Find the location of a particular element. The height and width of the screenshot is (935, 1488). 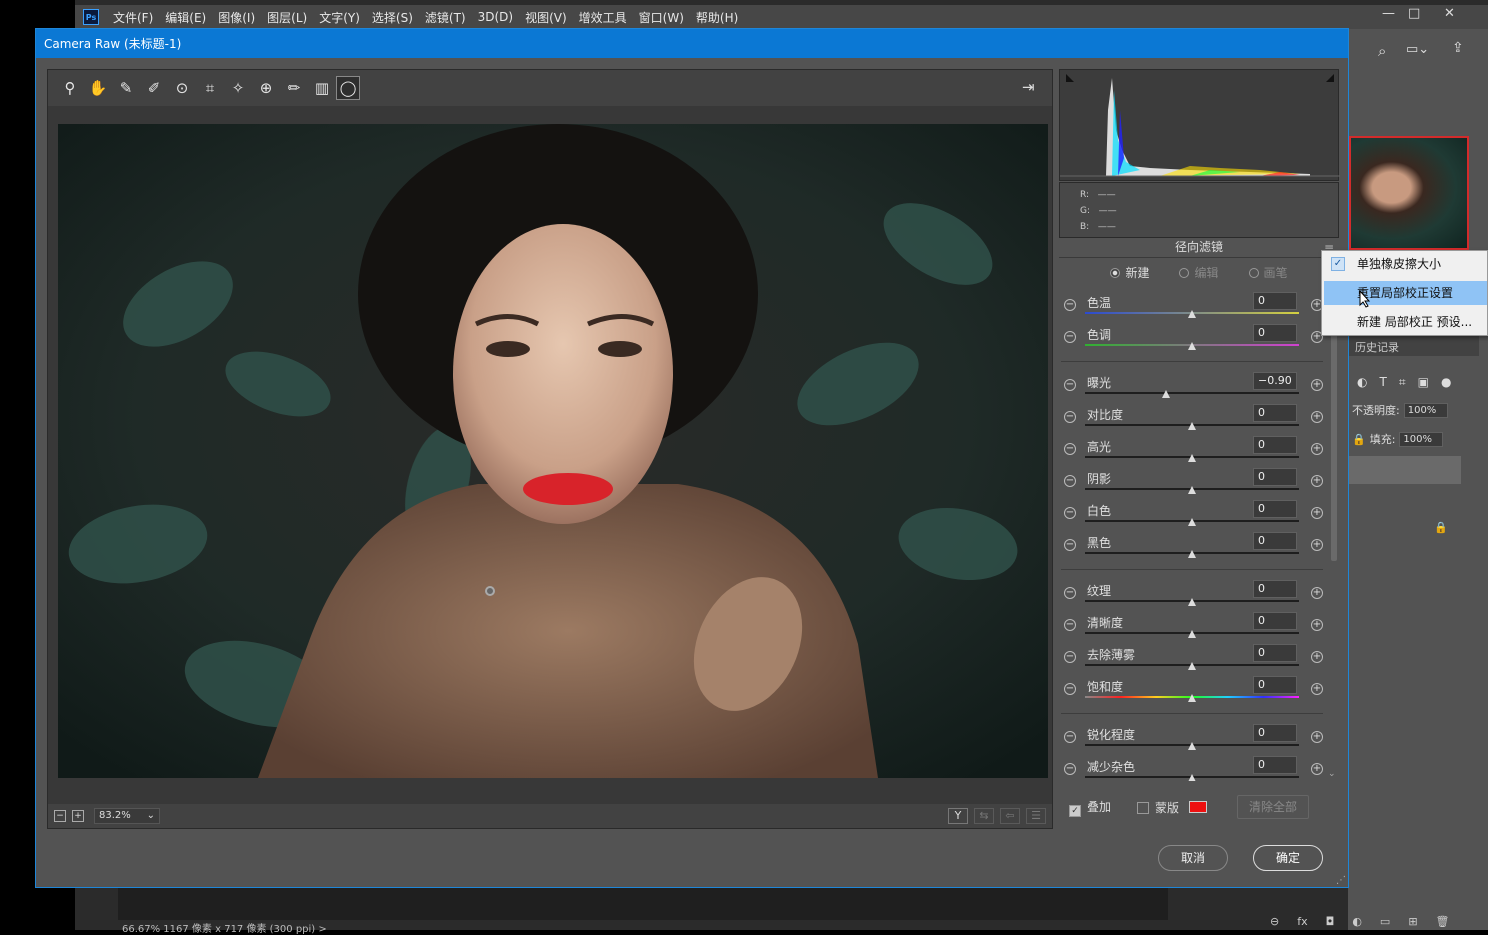

white-balance-icon: ✎ is located at coordinates (126, 88).